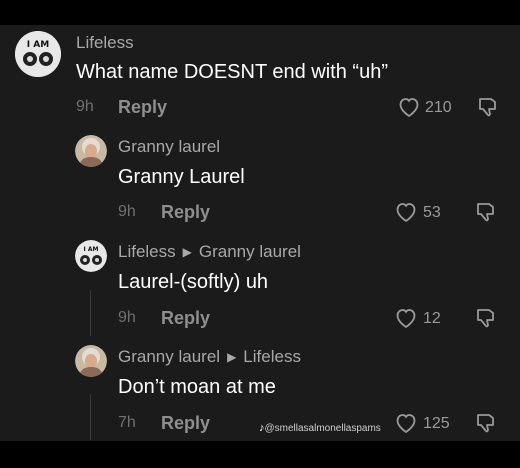 This screenshot has width=520, height=468. Describe the element at coordinates (232, 72) in the screenshot. I see `comment-text: What name DOESNT end with “uh”` at that location.